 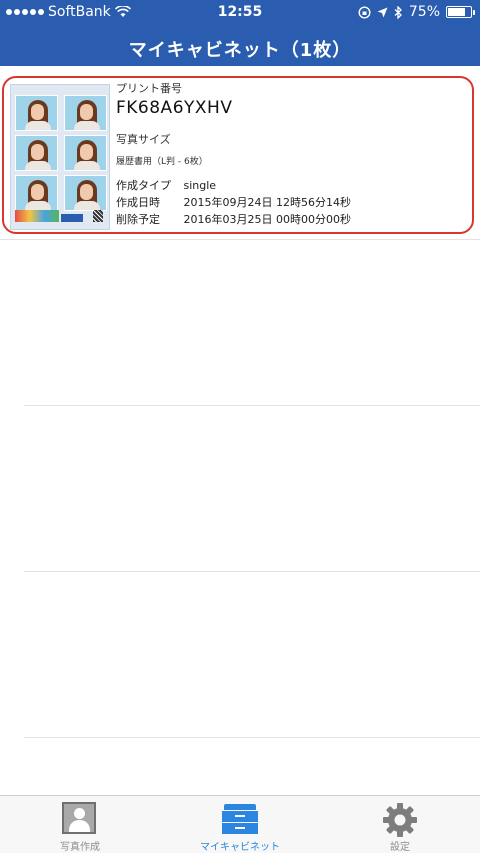 I want to click on created-at-row: 作成日時 2015年09月24日 12時56分14秒, so click(x=233, y=202).